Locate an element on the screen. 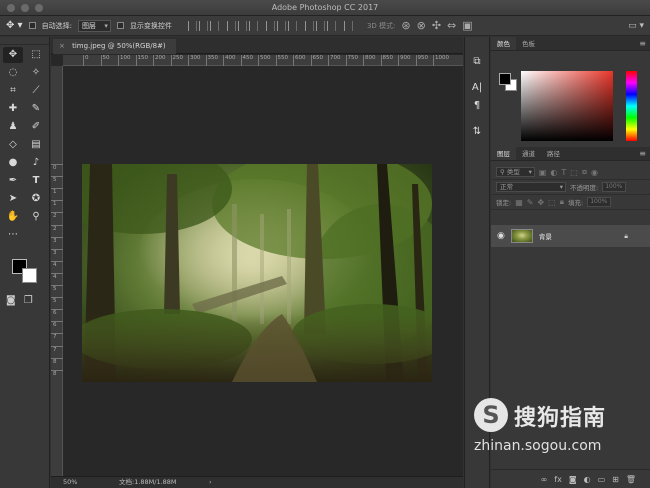 Image resolution: width=650 pixels, height=488 pixels. layer-style-icon: fx is located at coordinates (558, 479).